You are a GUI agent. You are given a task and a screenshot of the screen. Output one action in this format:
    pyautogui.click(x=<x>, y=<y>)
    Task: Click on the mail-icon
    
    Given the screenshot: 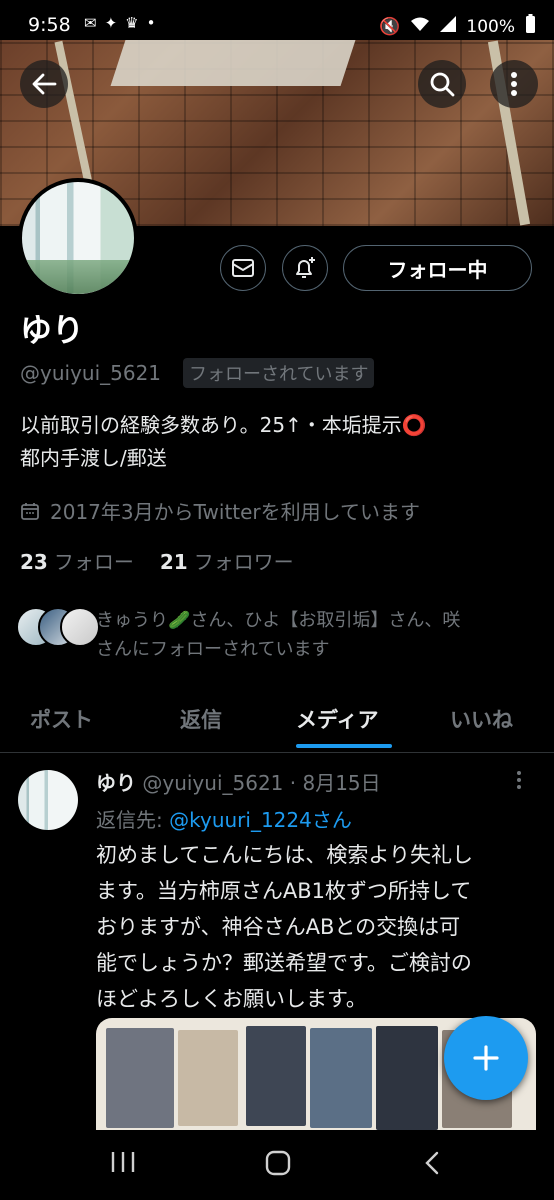 What is the action you would take?
    pyautogui.click(x=243, y=268)
    